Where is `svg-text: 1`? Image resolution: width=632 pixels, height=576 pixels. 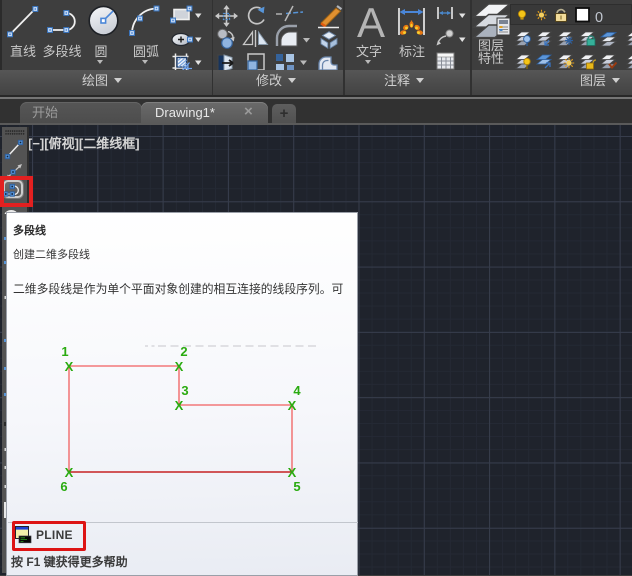 svg-text: 1 is located at coordinates (64, 351).